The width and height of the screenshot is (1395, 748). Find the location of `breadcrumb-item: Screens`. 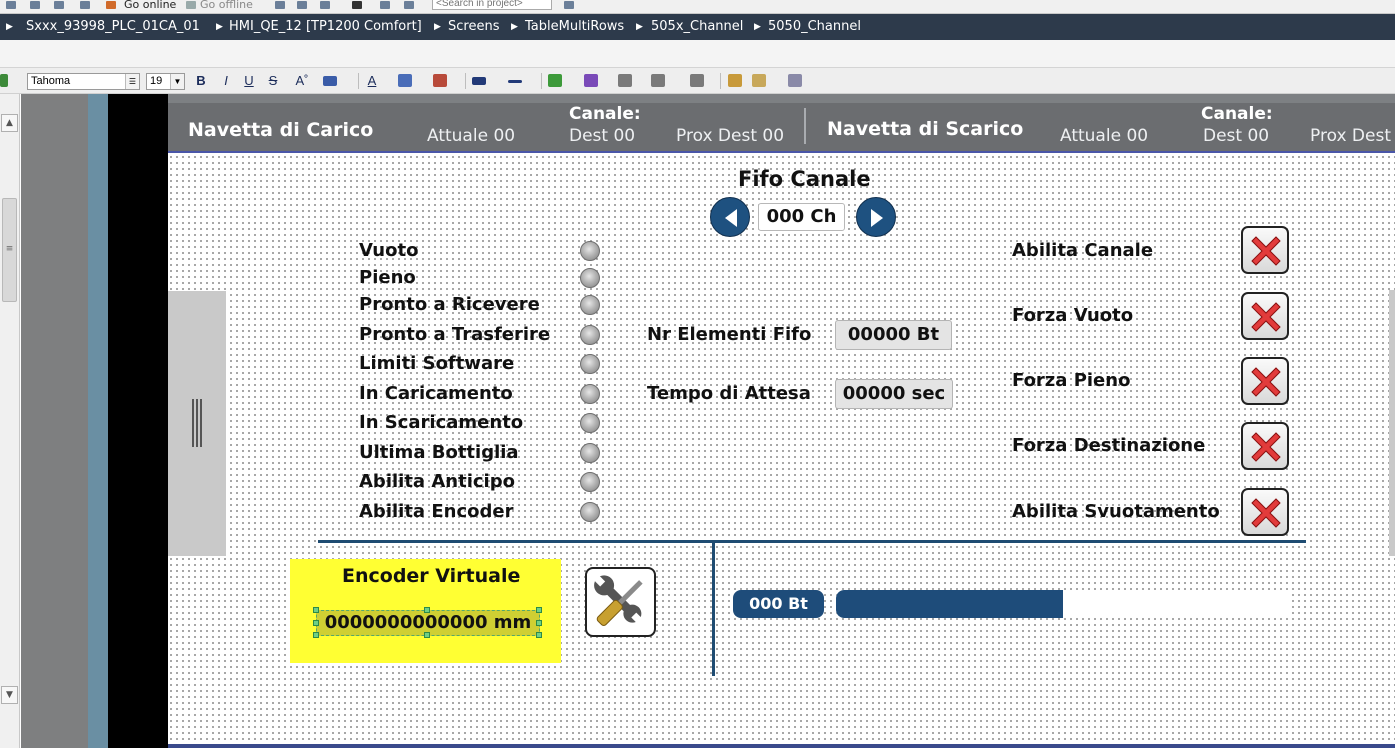

breadcrumb-item: Screens is located at coordinates (473, 27).